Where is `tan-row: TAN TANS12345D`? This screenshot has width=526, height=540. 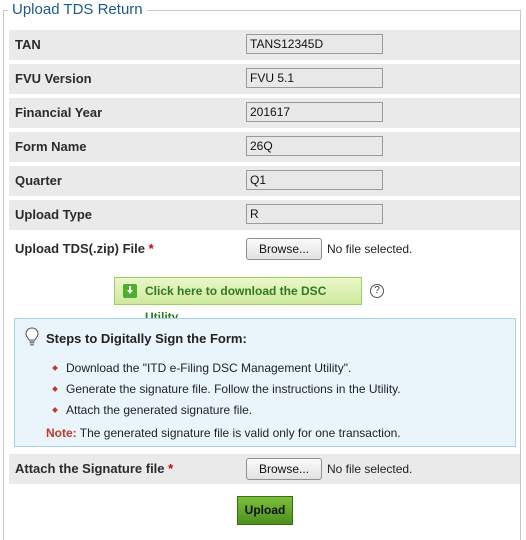
tan-row: TAN TANS12345D is located at coordinates (264, 45).